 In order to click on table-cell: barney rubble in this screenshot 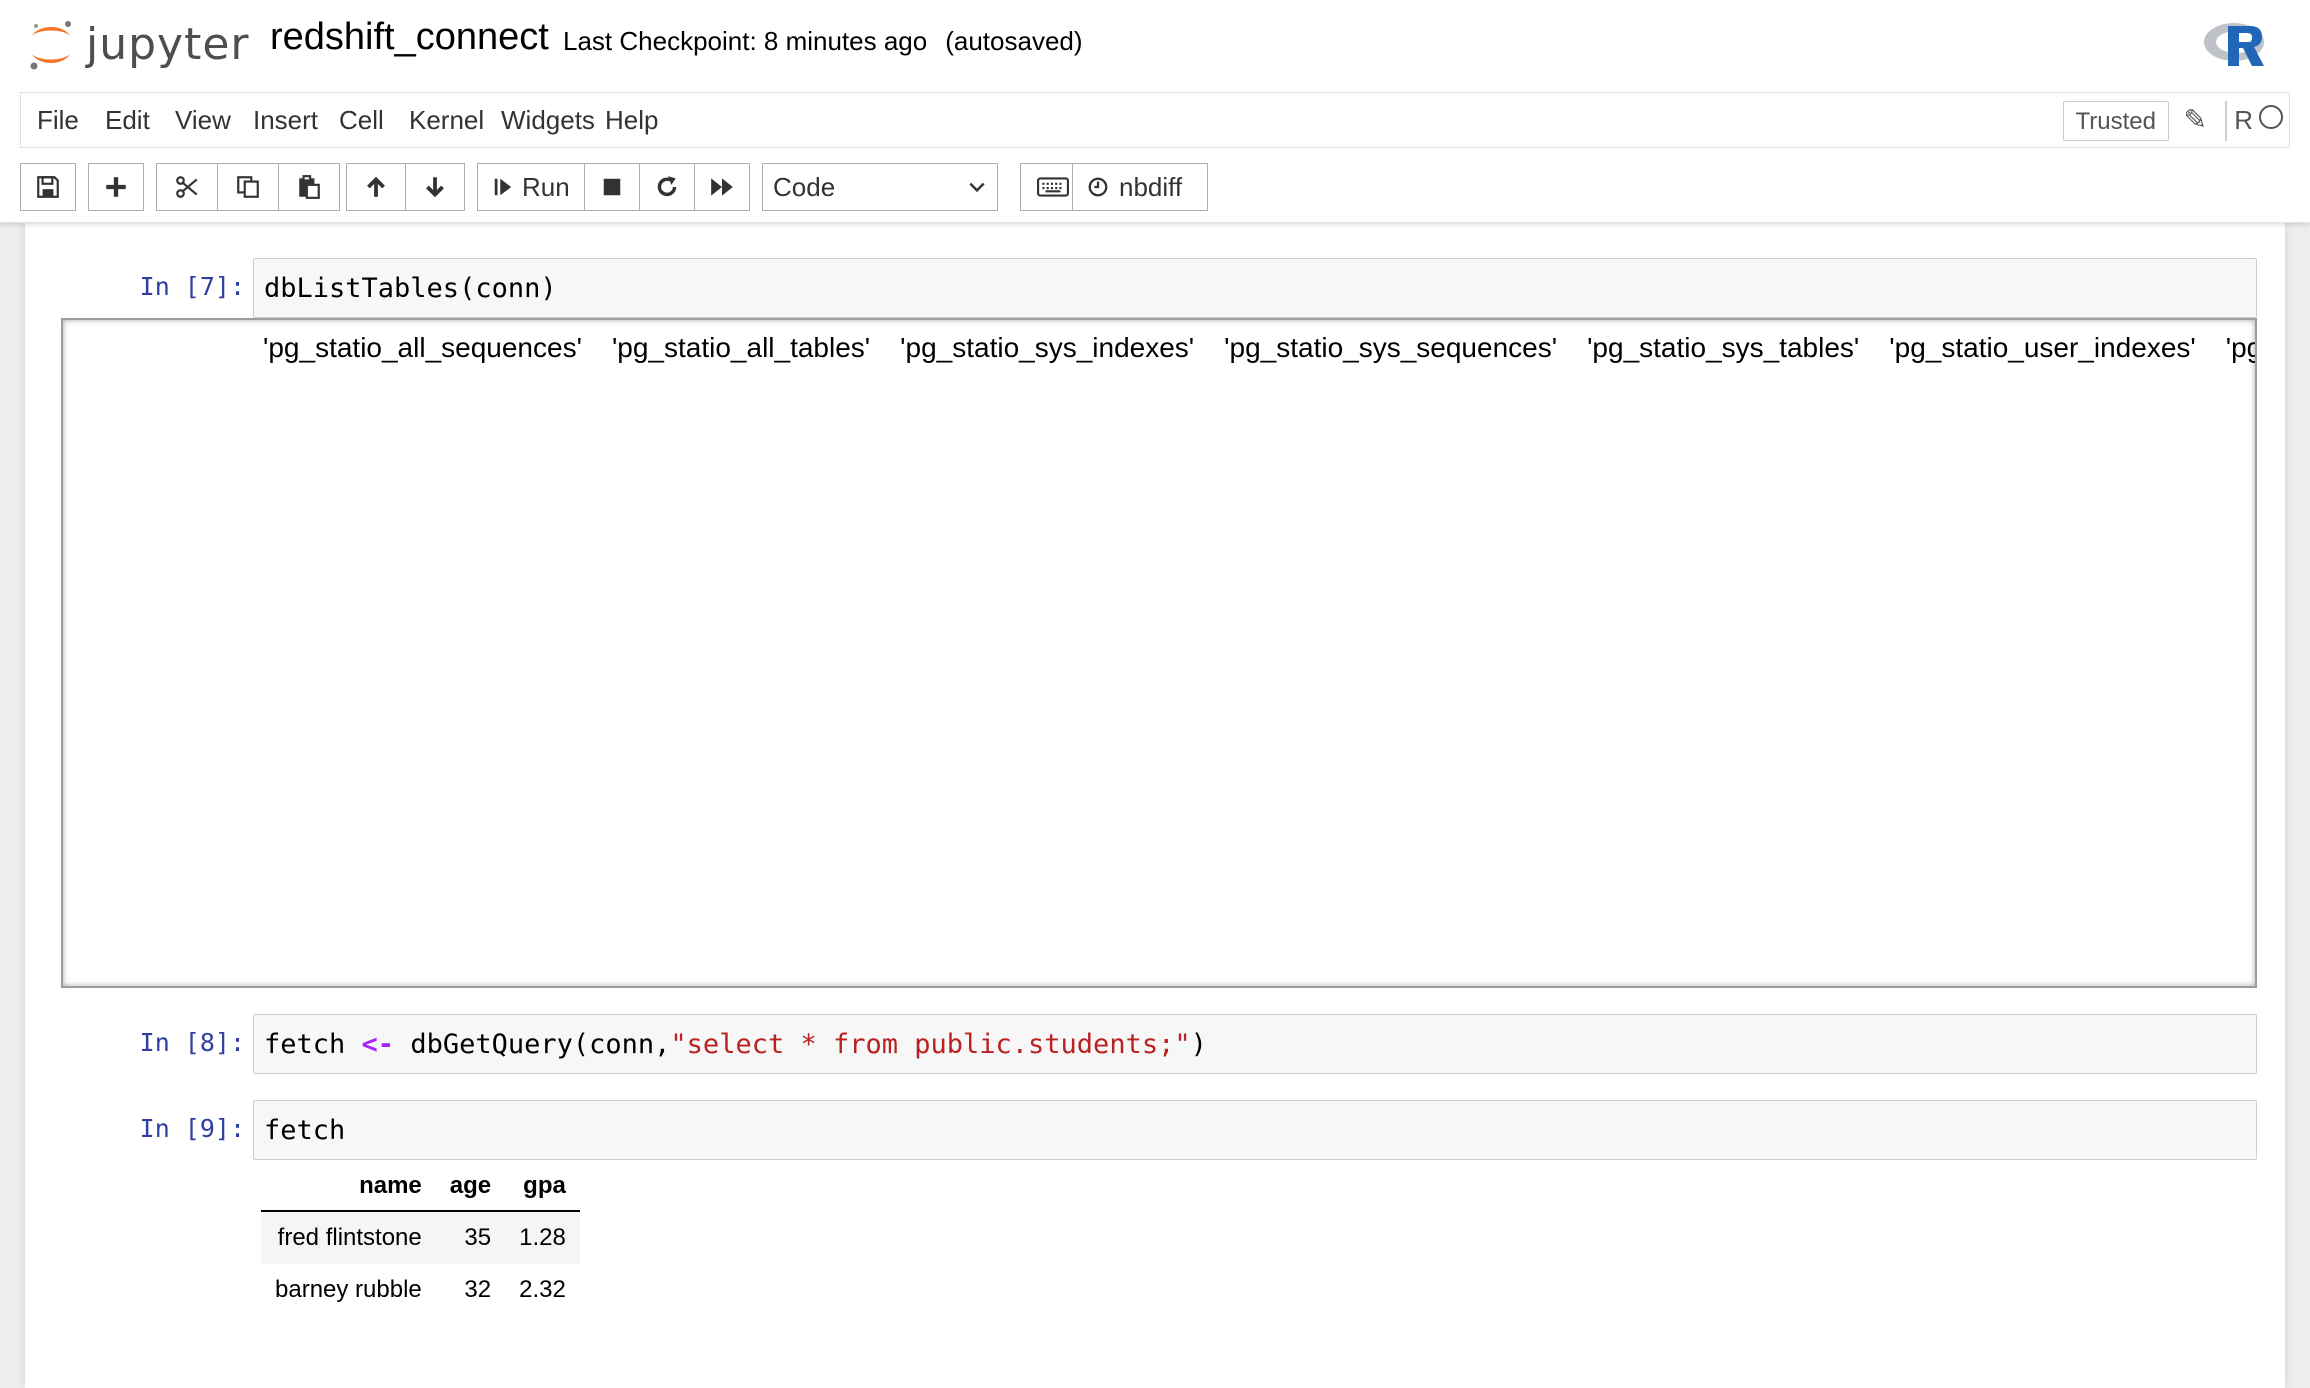, I will do `click(348, 1289)`.